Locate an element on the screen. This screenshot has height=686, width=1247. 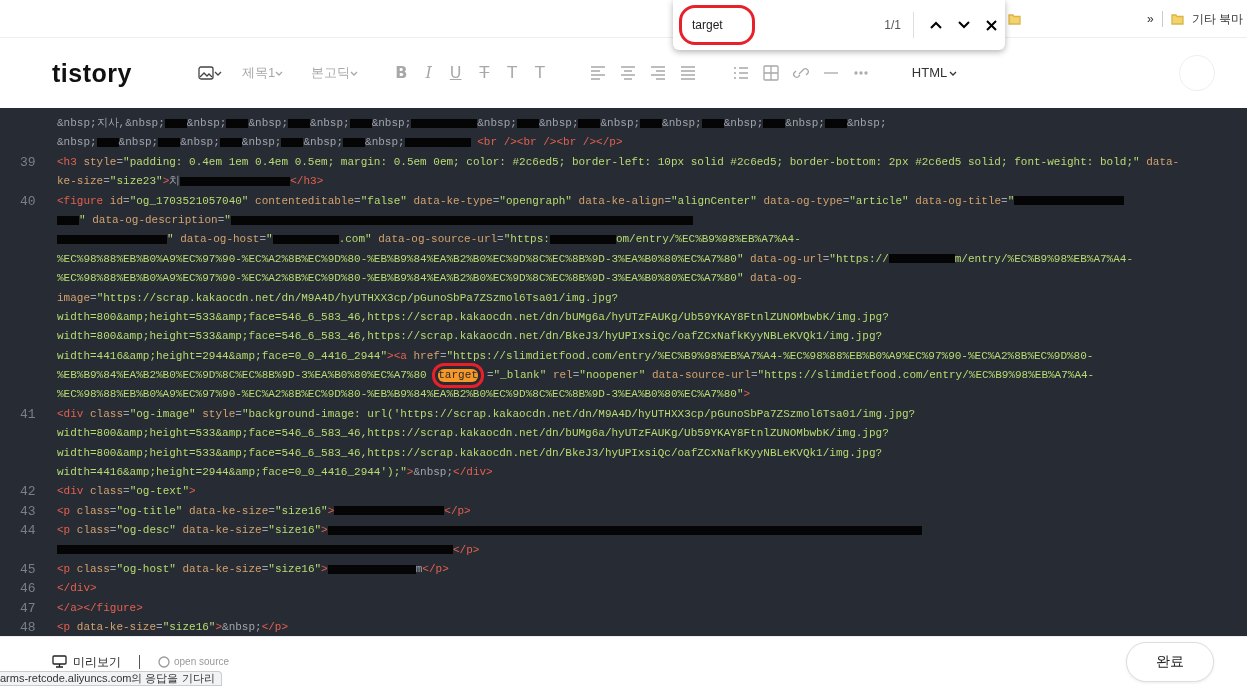
justify-icon is located at coordinates (687, 73).